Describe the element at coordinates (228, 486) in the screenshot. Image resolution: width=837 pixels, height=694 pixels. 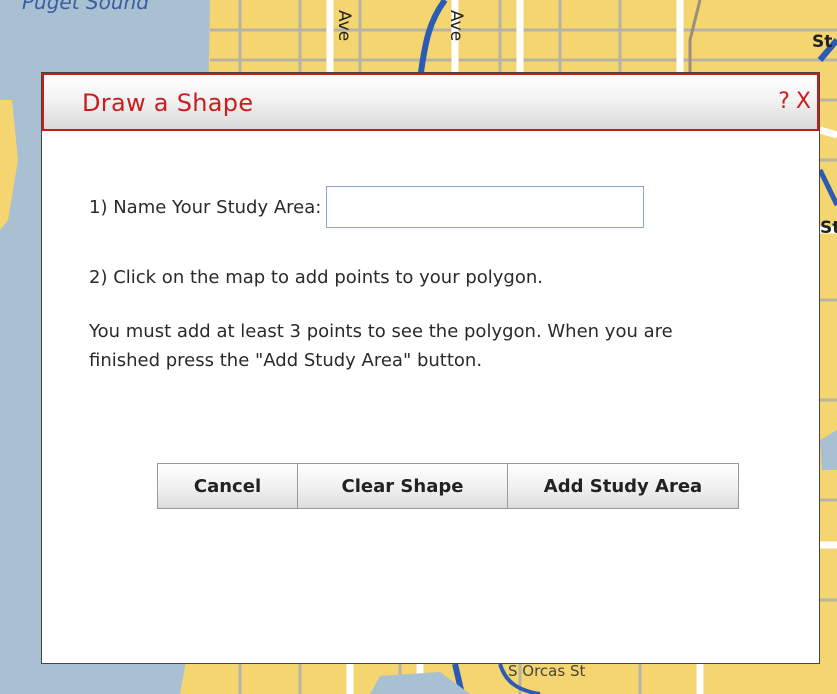
I see `cancel-button: Cancel` at that location.